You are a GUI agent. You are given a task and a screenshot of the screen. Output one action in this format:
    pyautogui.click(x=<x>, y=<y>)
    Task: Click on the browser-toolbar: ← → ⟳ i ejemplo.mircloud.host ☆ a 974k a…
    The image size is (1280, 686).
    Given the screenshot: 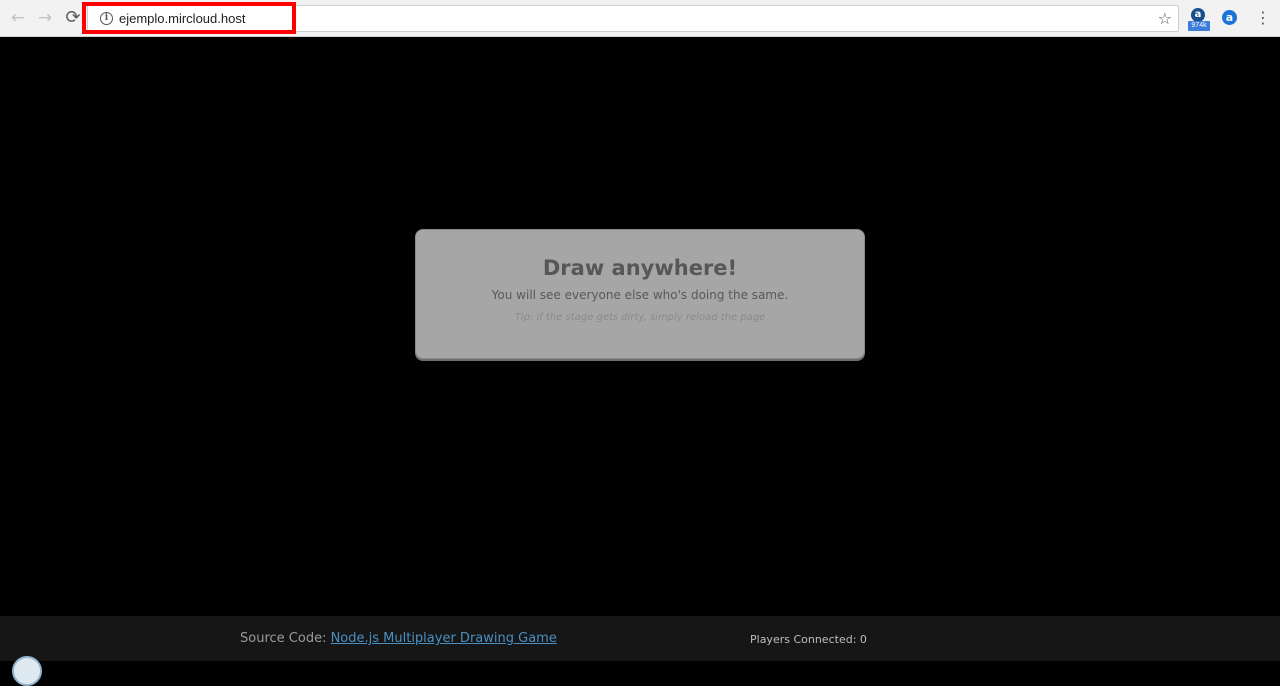 What is the action you would take?
    pyautogui.click(x=640, y=18)
    